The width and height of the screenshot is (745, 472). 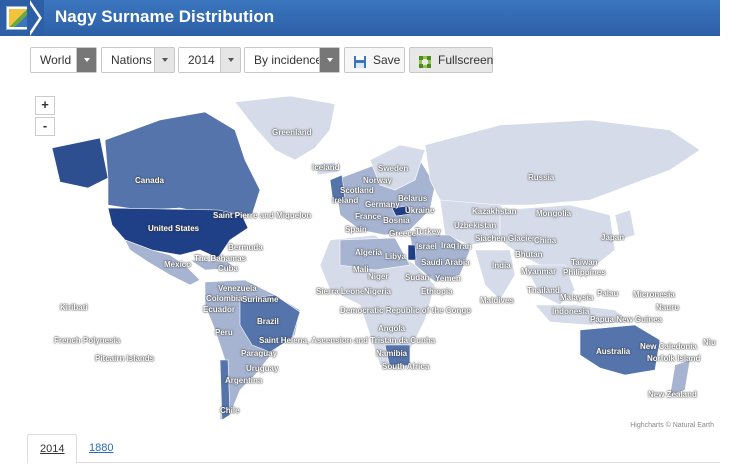 What do you see at coordinates (174, 228) in the screenshot?
I see `map-label: United States` at bounding box center [174, 228].